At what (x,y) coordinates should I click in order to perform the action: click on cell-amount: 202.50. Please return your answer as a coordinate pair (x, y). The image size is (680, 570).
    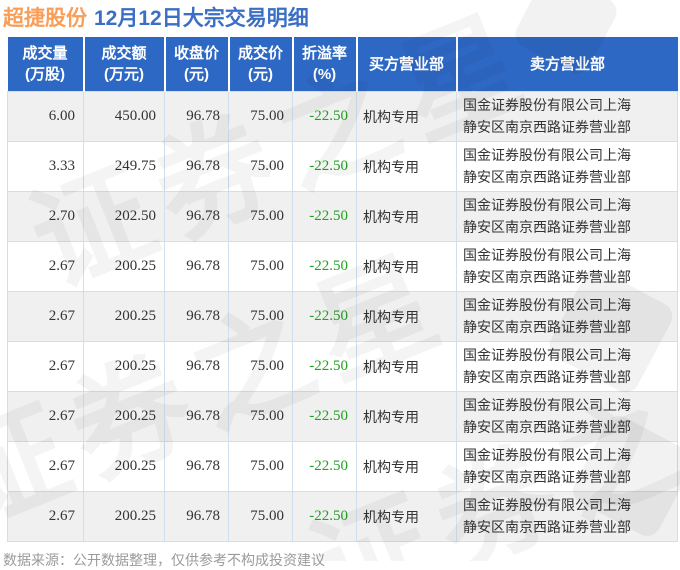
    Looking at the image, I should click on (124, 216).